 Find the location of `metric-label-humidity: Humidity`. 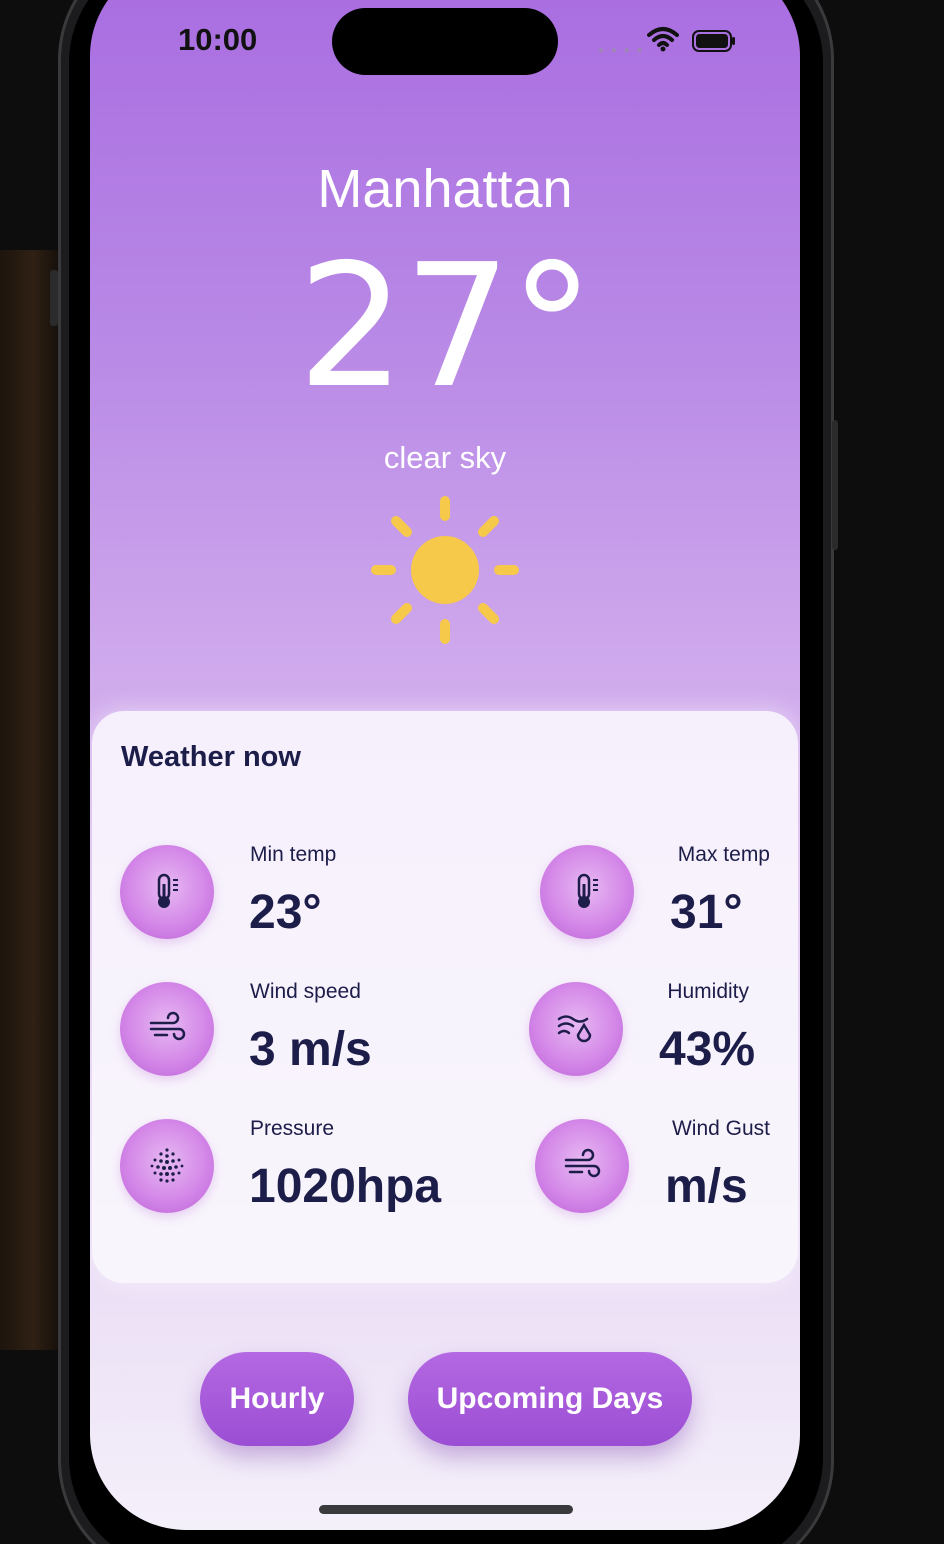

metric-label-humidity: Humidity is located at coordinates (708, 991).